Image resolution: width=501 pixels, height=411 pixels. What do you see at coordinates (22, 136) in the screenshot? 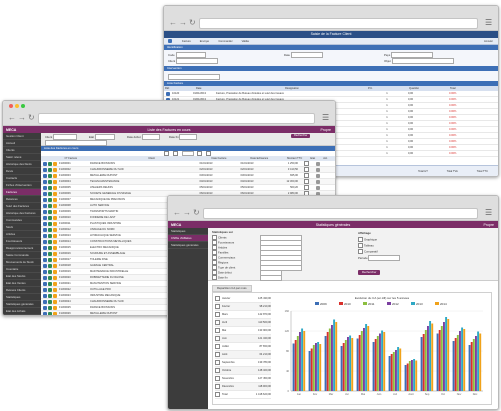
I see `sidebar-item: Gestion Client` at bounding box center [22, 136].